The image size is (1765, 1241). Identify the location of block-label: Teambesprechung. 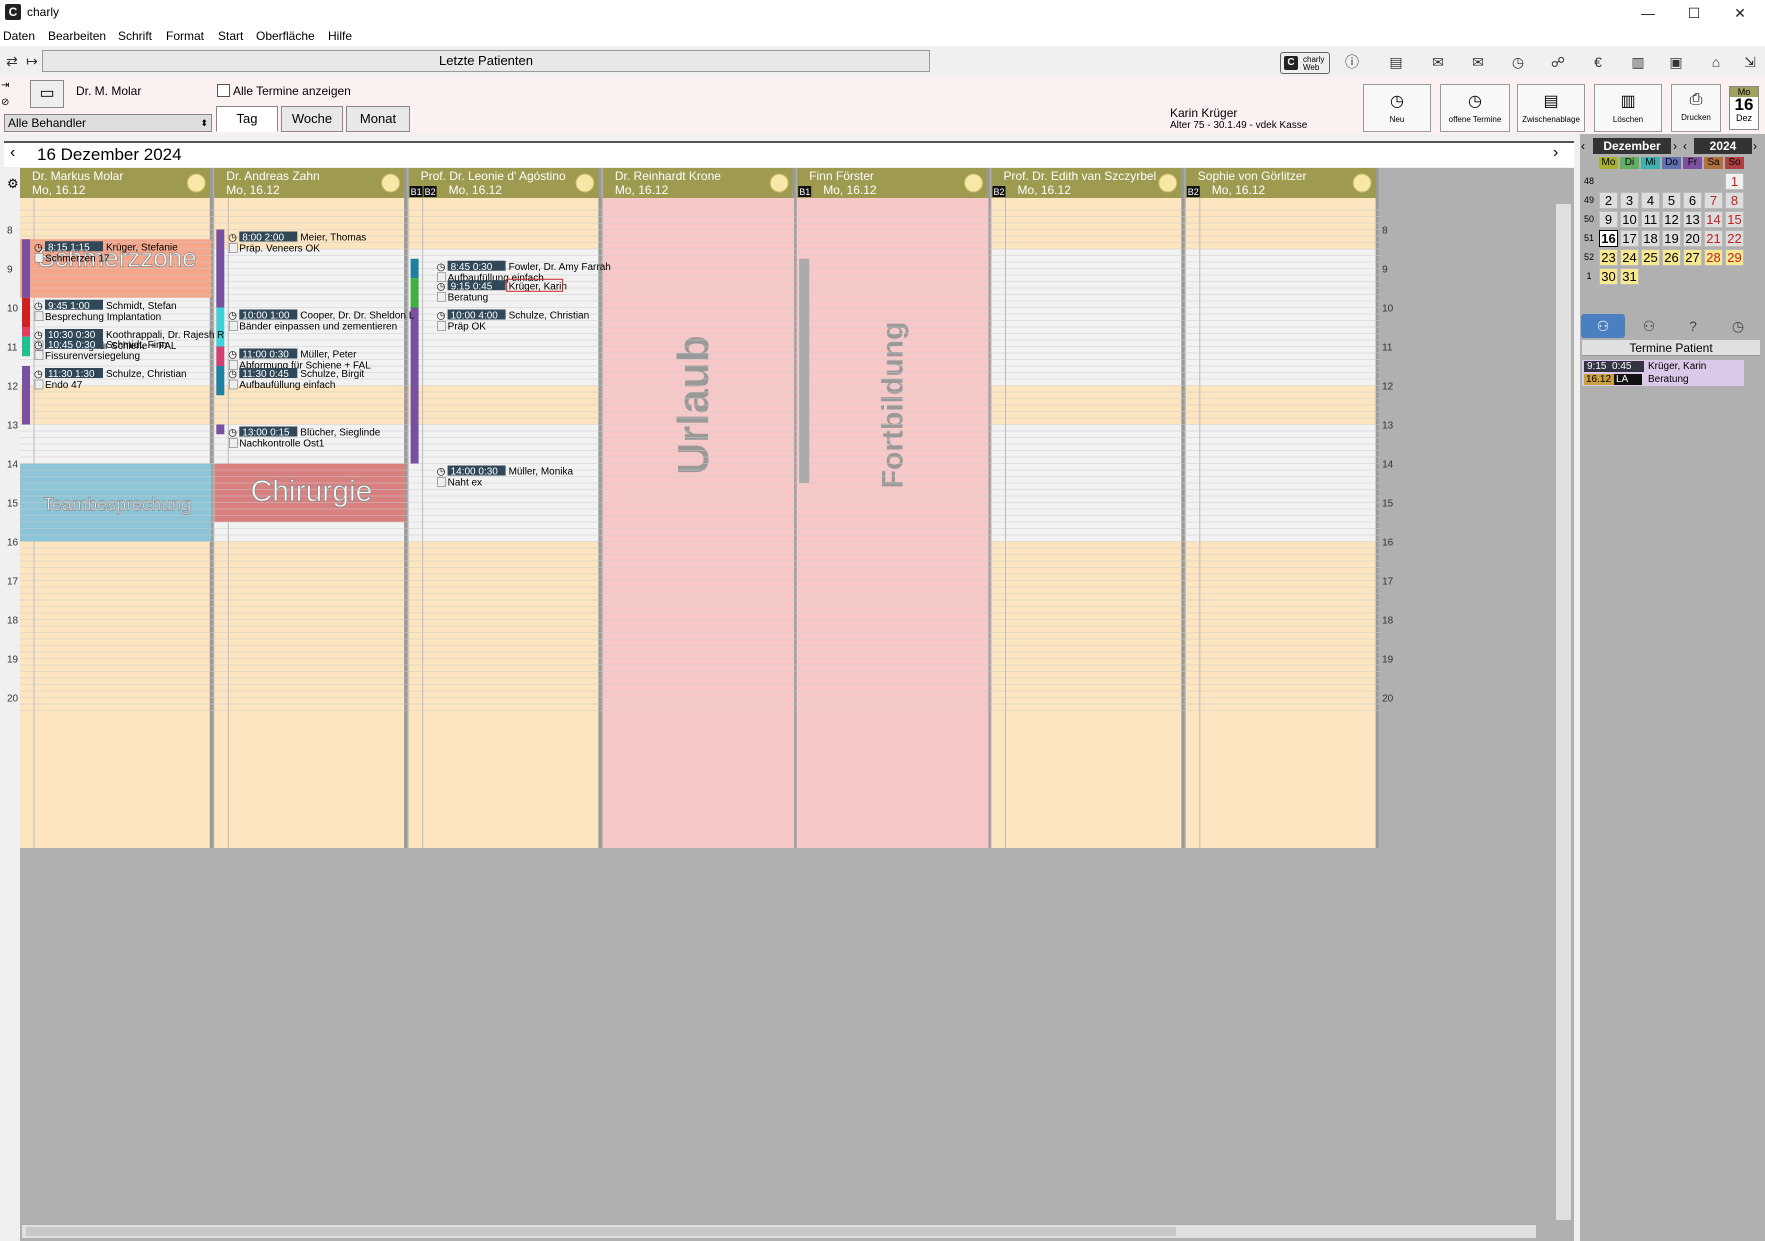
(117, 505).